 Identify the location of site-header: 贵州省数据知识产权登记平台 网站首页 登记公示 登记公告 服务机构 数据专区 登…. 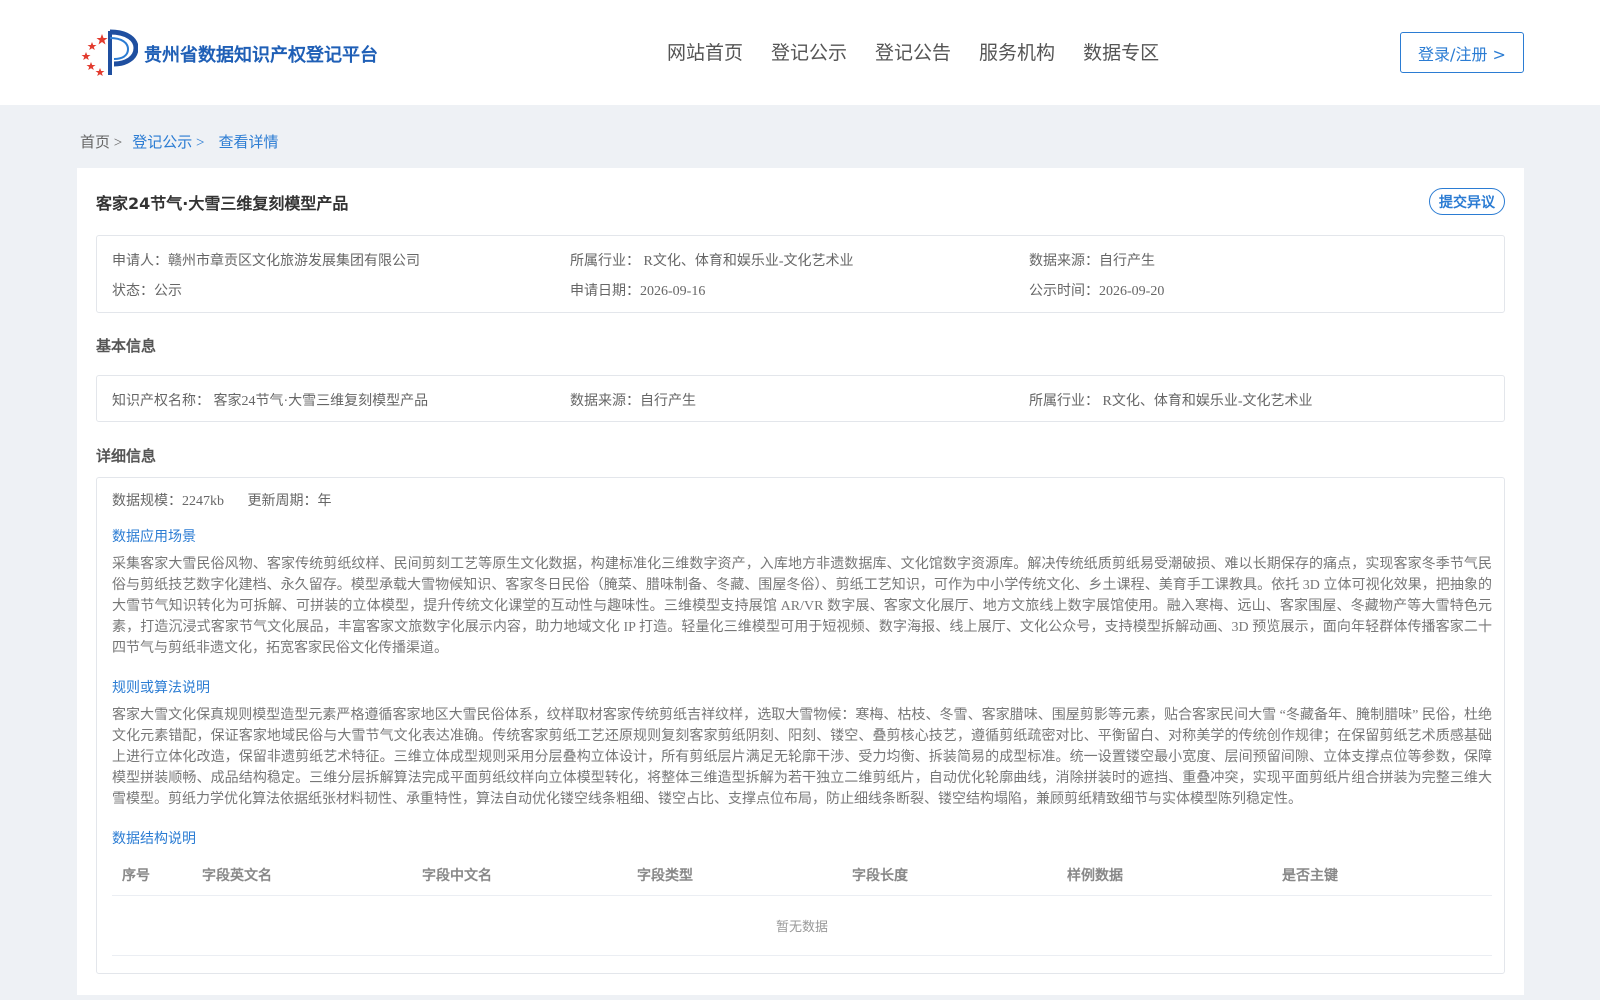
(800, 52).